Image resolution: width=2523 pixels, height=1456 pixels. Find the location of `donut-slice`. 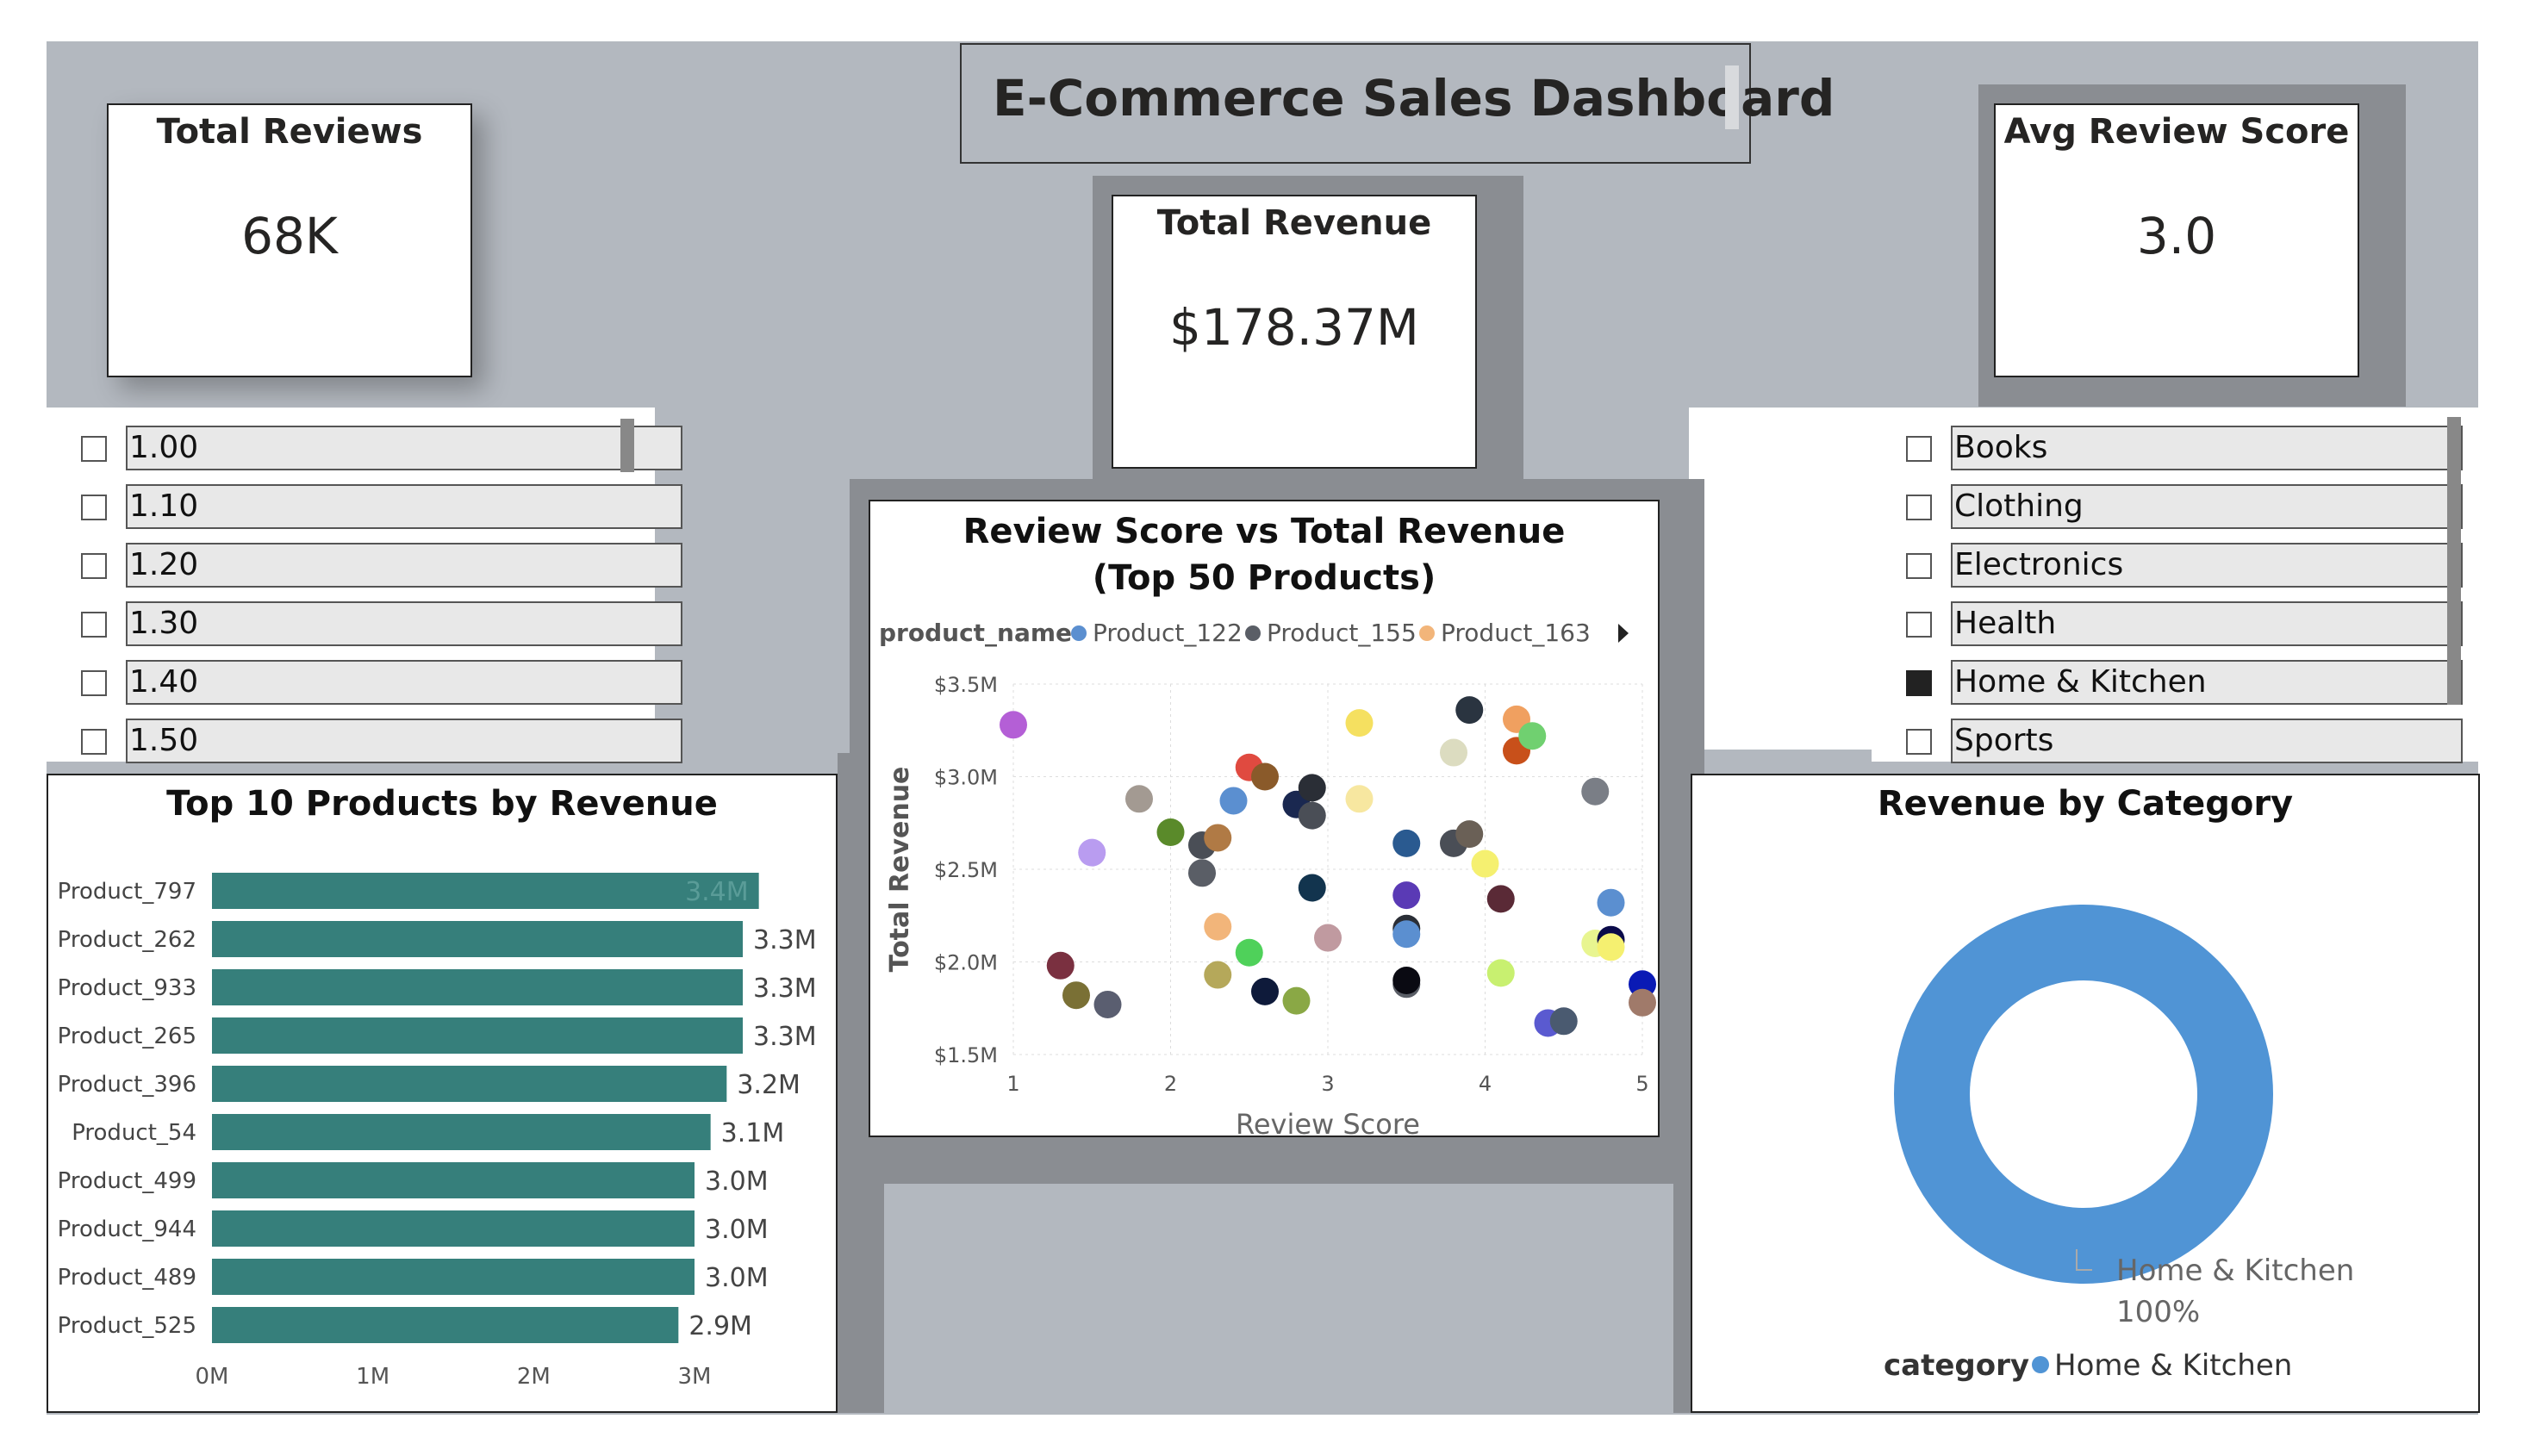

donut-slice is located at coordinates (2083, 1095).